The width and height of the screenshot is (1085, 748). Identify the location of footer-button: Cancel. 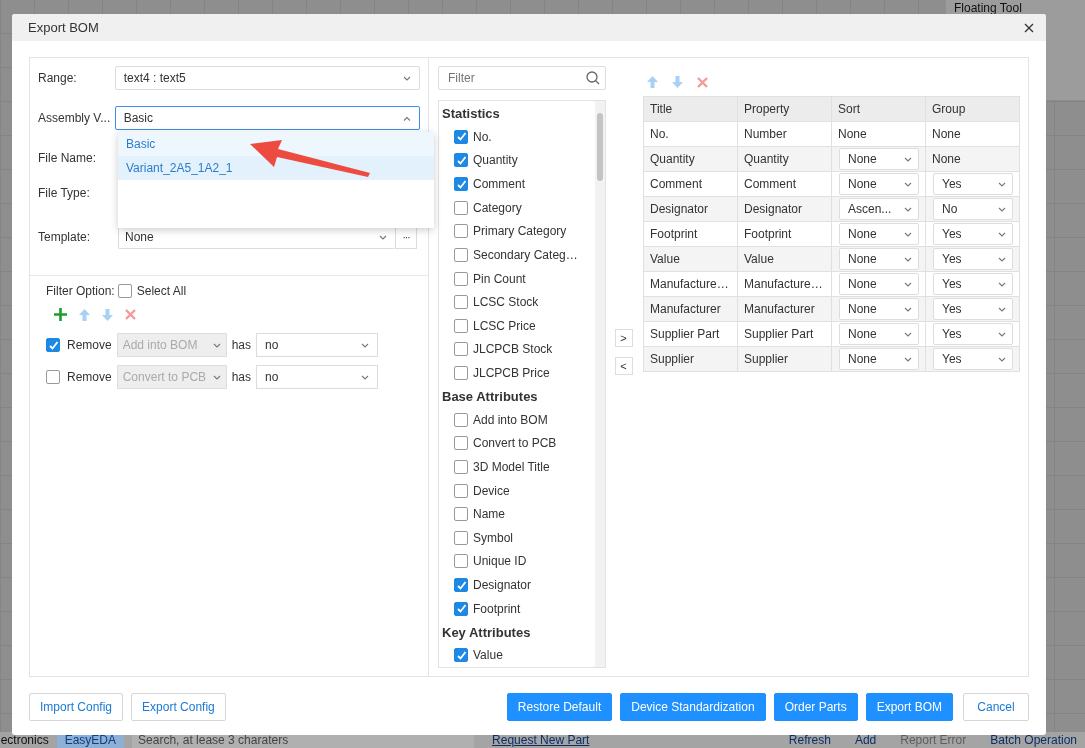
(996, 707).